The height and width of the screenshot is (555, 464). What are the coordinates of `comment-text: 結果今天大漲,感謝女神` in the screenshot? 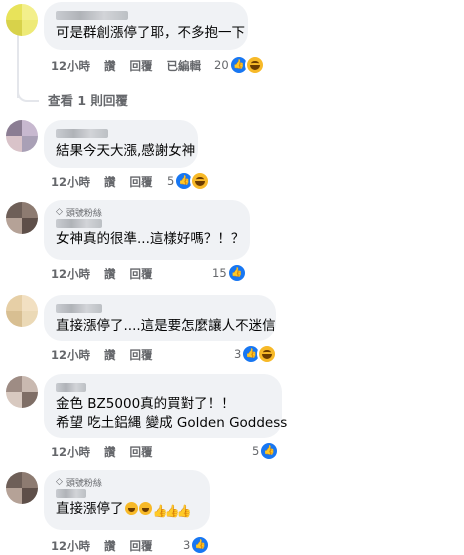 It's located at (126, 151).